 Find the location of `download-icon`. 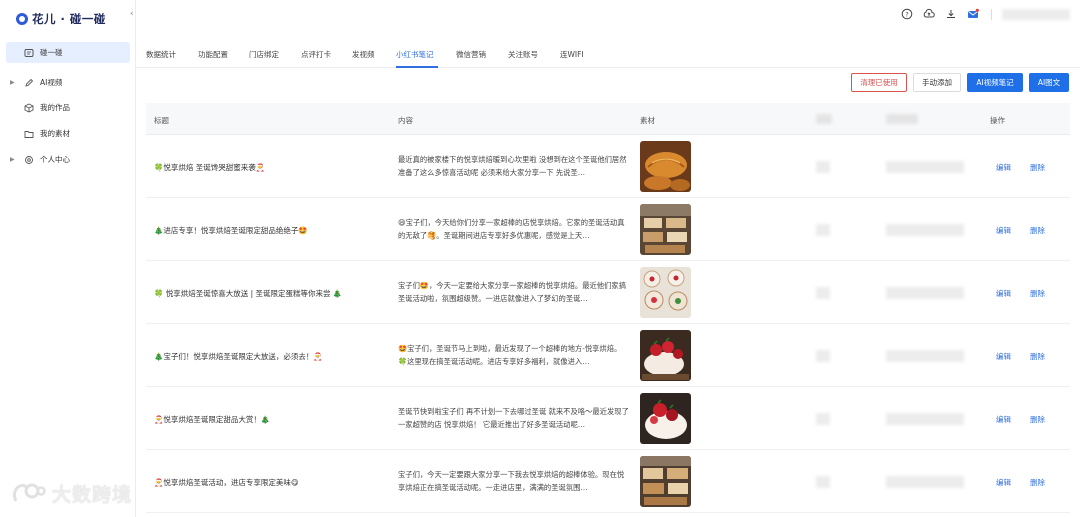

download-icon is located at coordinates (951, 14).